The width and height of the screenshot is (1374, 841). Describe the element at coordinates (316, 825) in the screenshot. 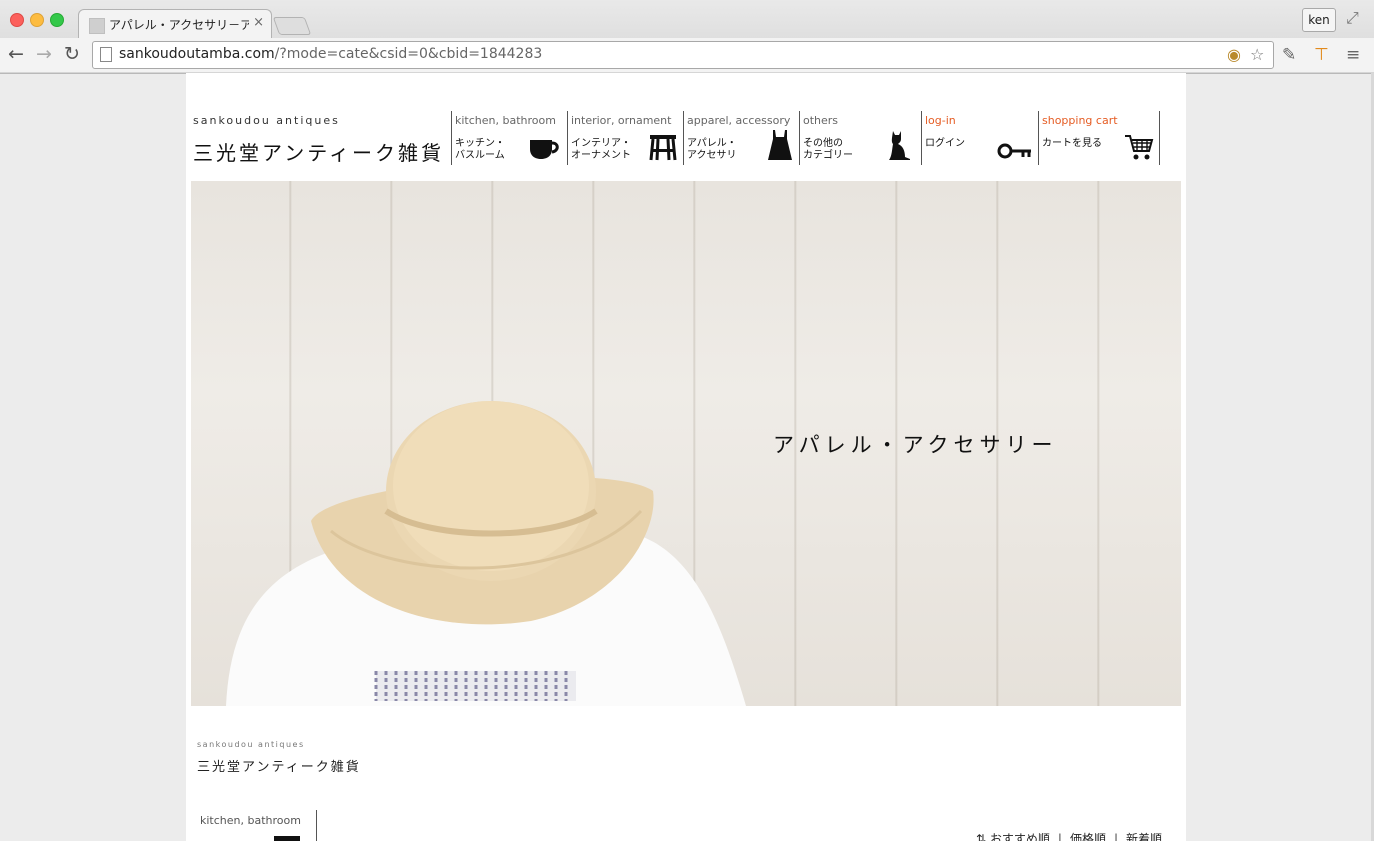

I see `side-divider` at that location.